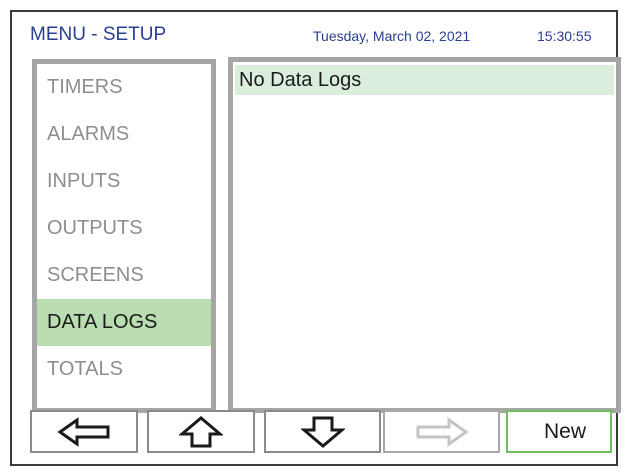  Describe the element at coordinates (564, 36) in the screenshot. I see `time-display: 15:30:55` at that location.